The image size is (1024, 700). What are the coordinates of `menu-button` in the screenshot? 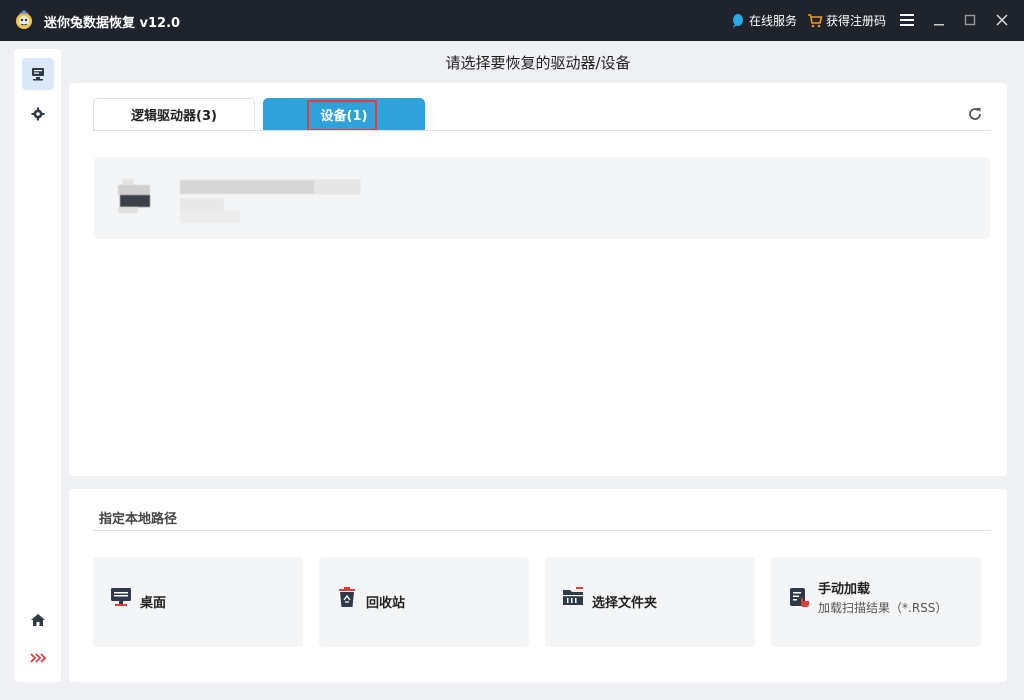 It's located at (907, 20).